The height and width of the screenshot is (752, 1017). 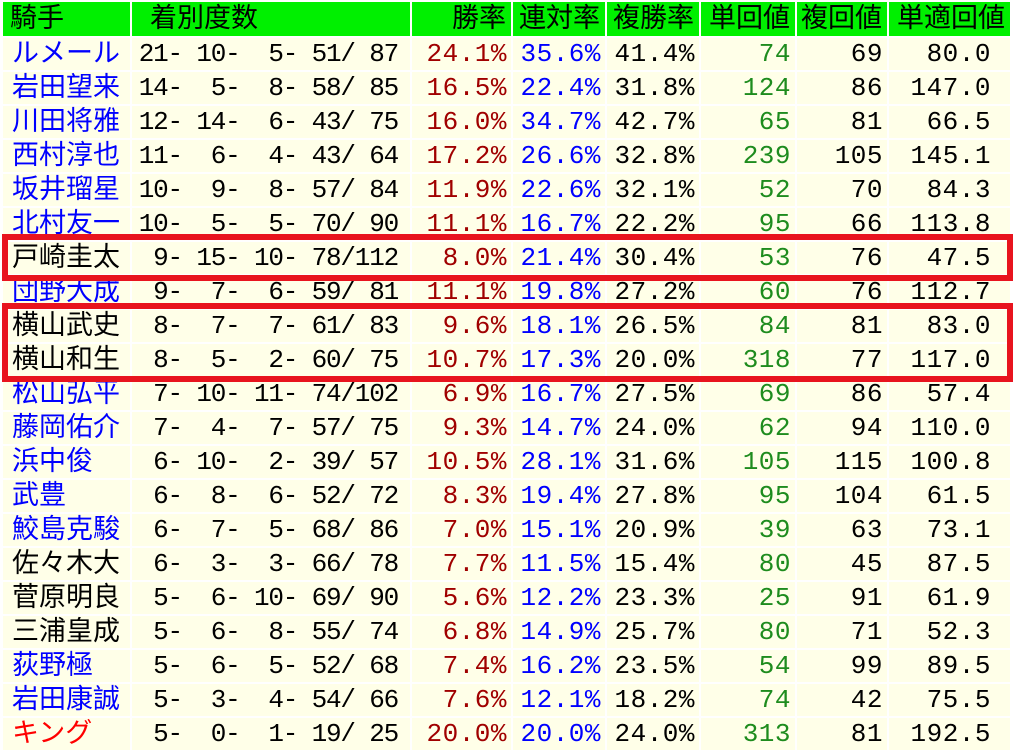 What do you see at coordinates (559, 190) in the screenshot?
I see `quinella-rate-cell: 22.6%` at bounding box center [559, 190].